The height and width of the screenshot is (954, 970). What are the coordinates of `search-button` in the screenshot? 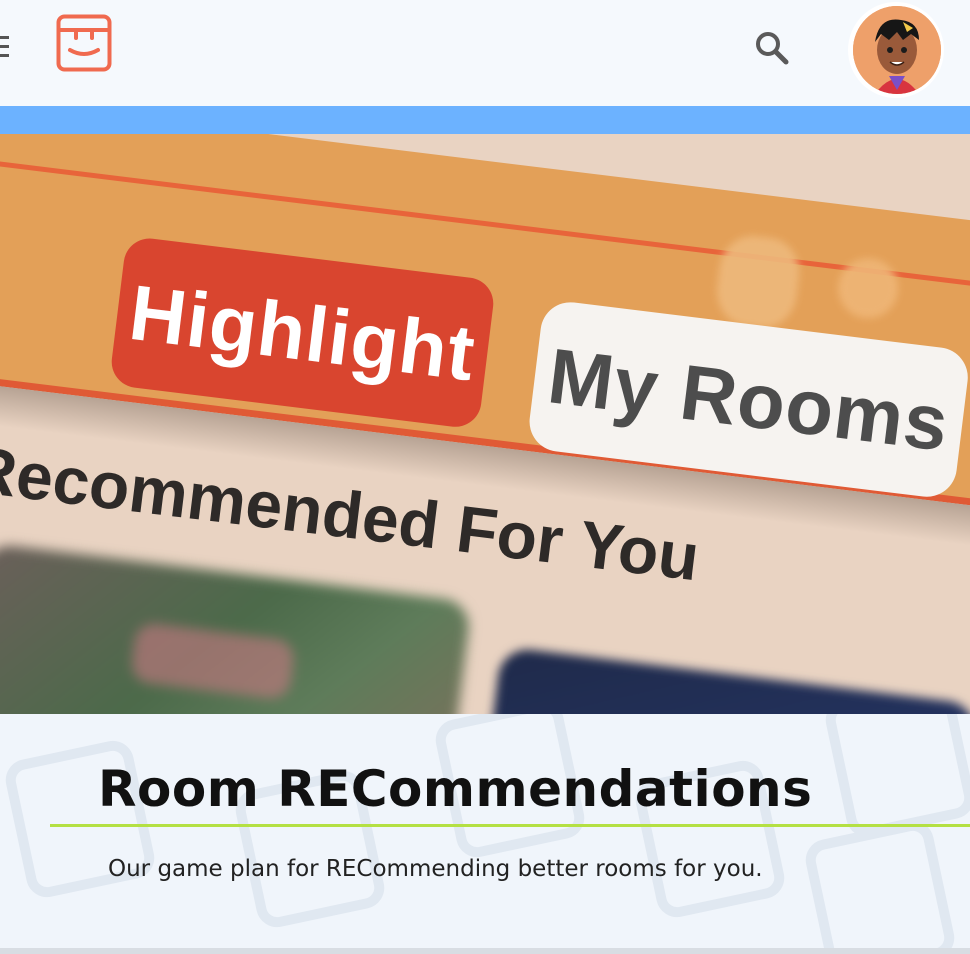 It's located at (772, 48).